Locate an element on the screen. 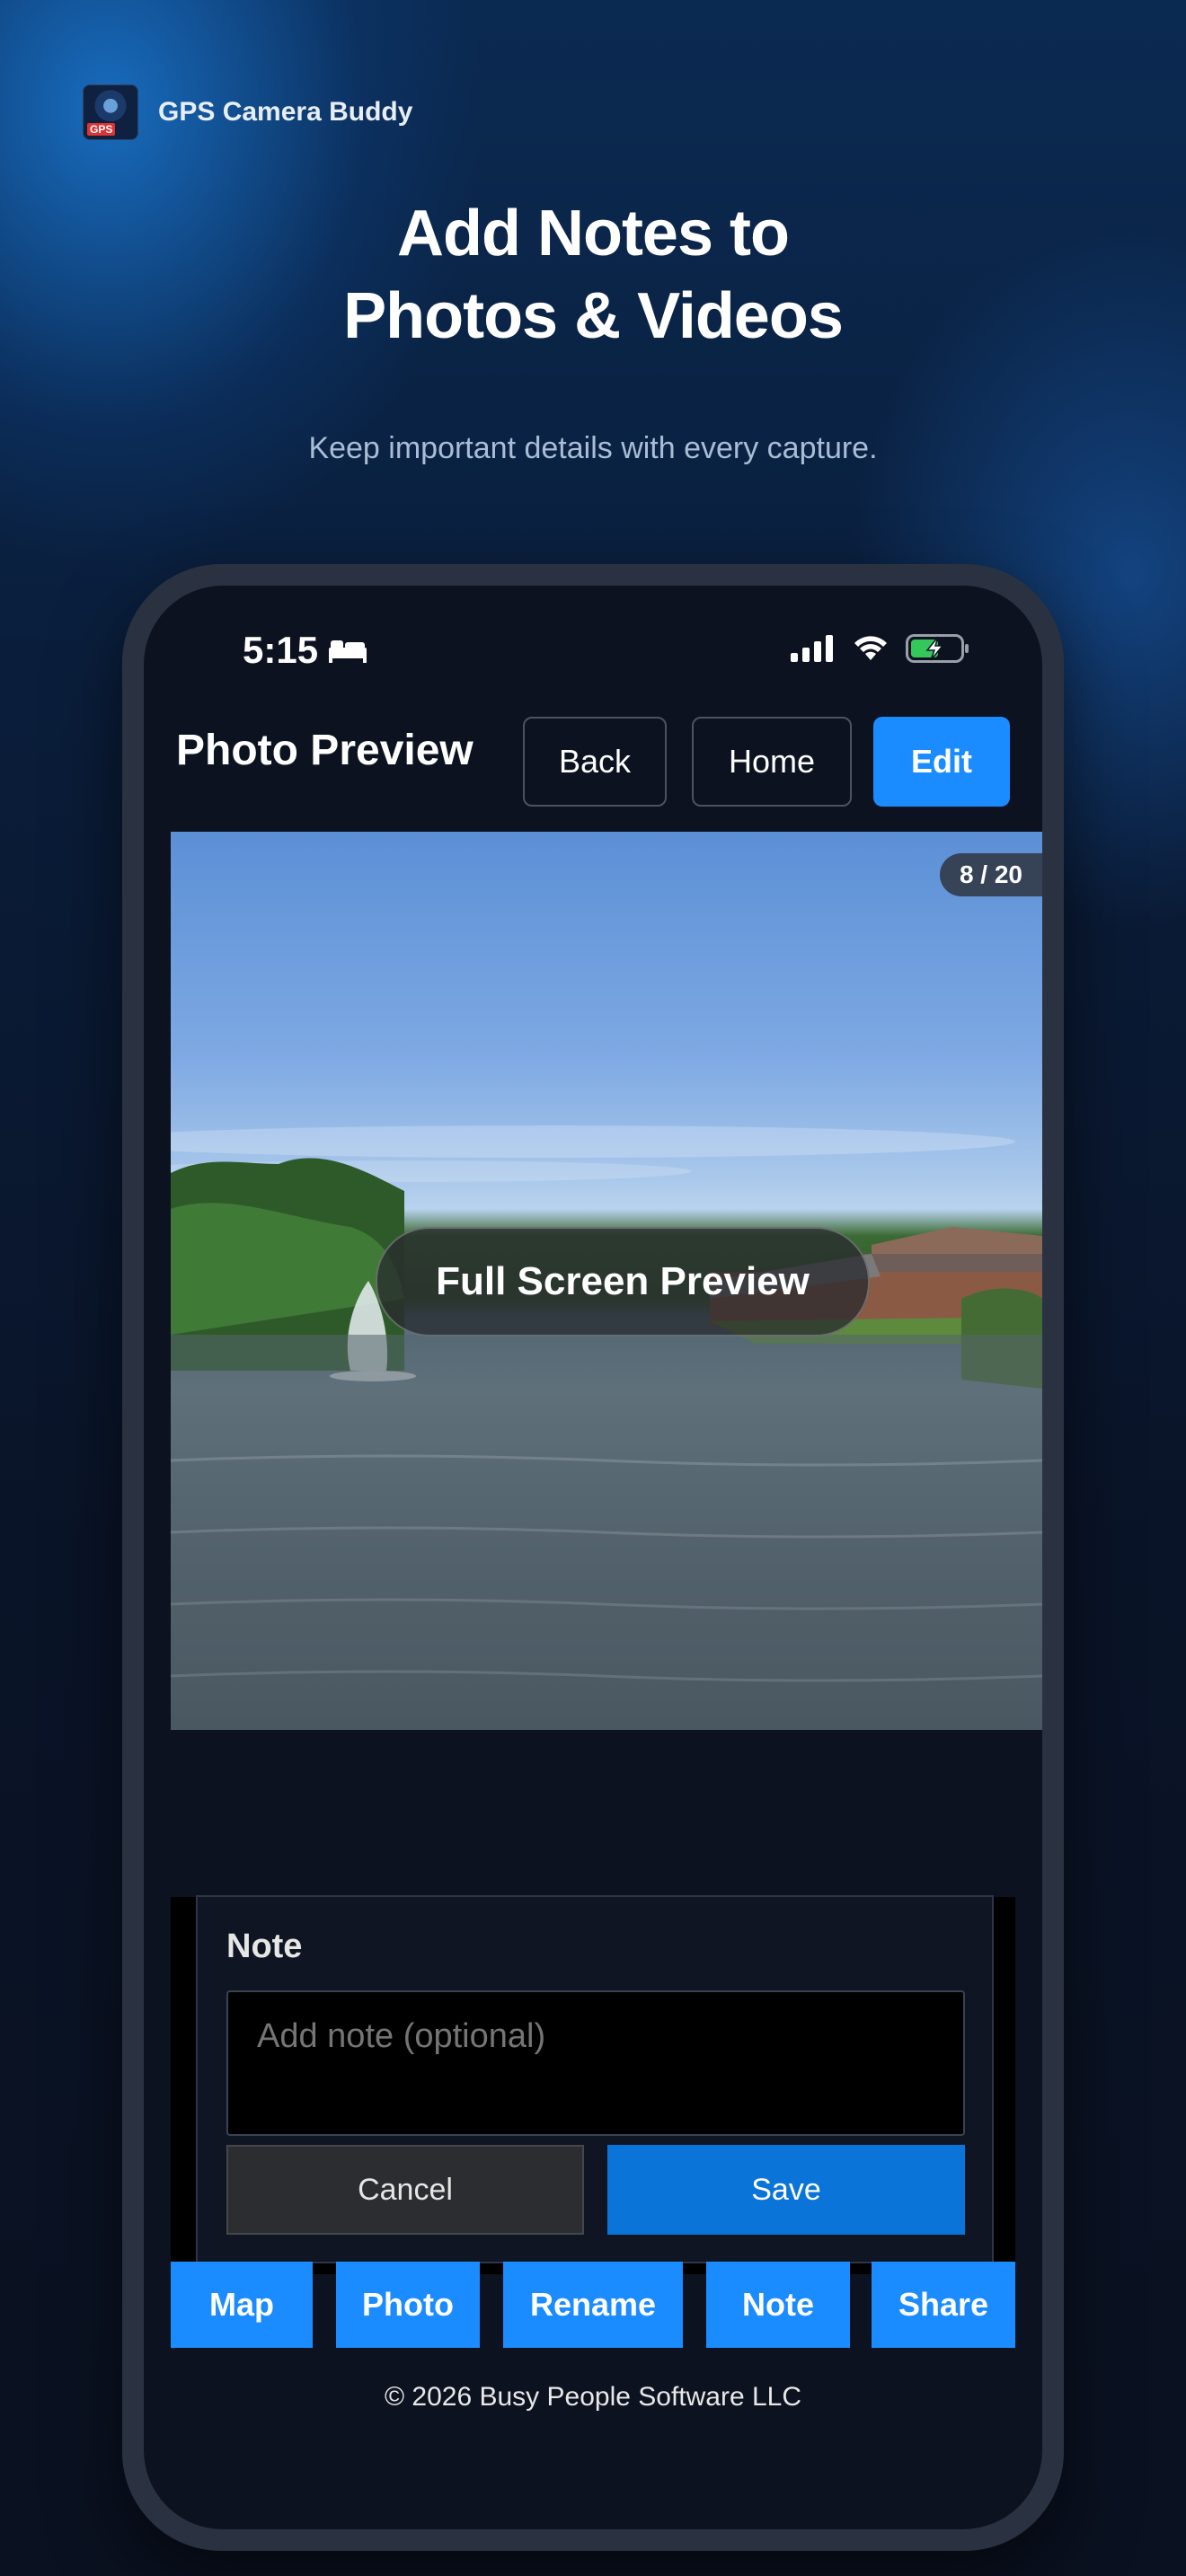 The width and height of the screenshot is (1186, 2576). note-button: Note is located at coordinates (778, 2305).